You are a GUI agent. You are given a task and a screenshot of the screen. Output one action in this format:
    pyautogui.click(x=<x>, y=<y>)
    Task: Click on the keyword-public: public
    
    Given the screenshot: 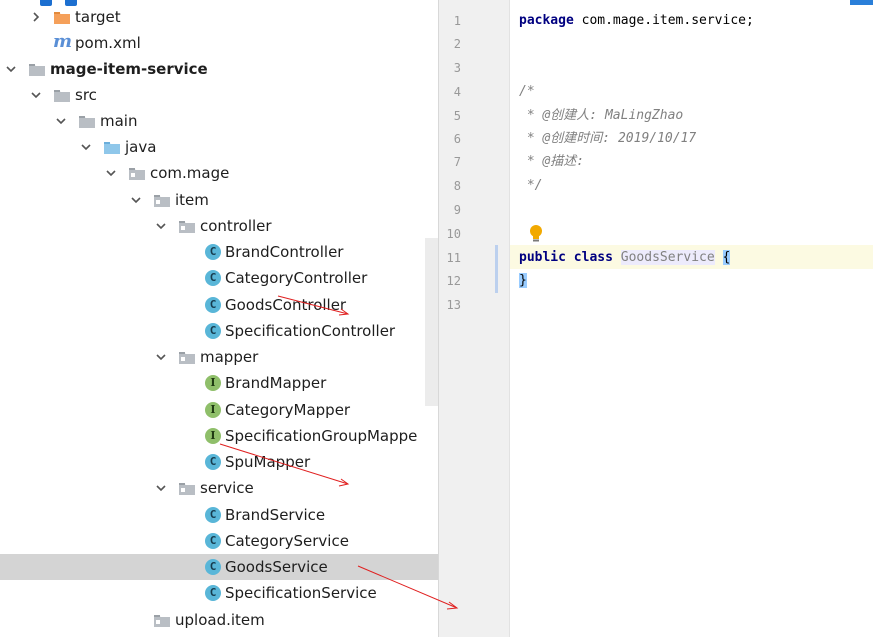 What is the action you would take?
    pyautogui.click(x=542, y=257)
    